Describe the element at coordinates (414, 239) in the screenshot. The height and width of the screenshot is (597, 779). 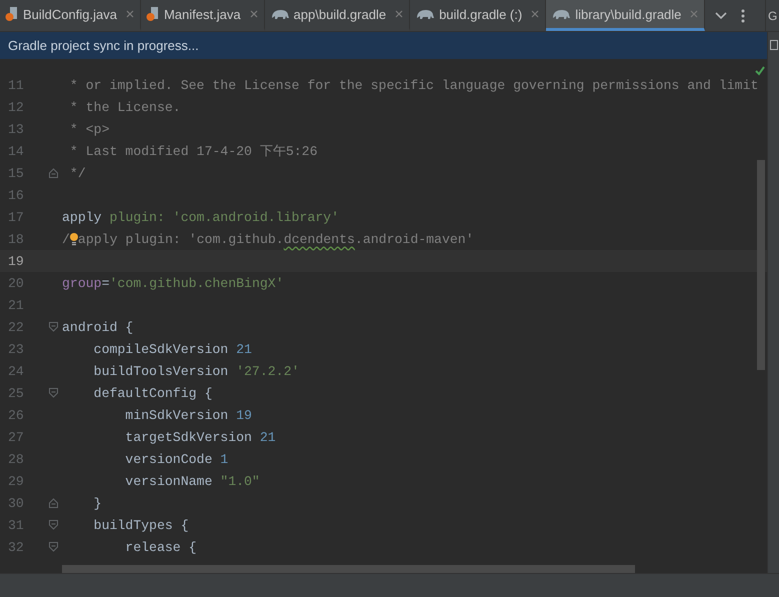
I see `code-text: .android-maven'` at that location.